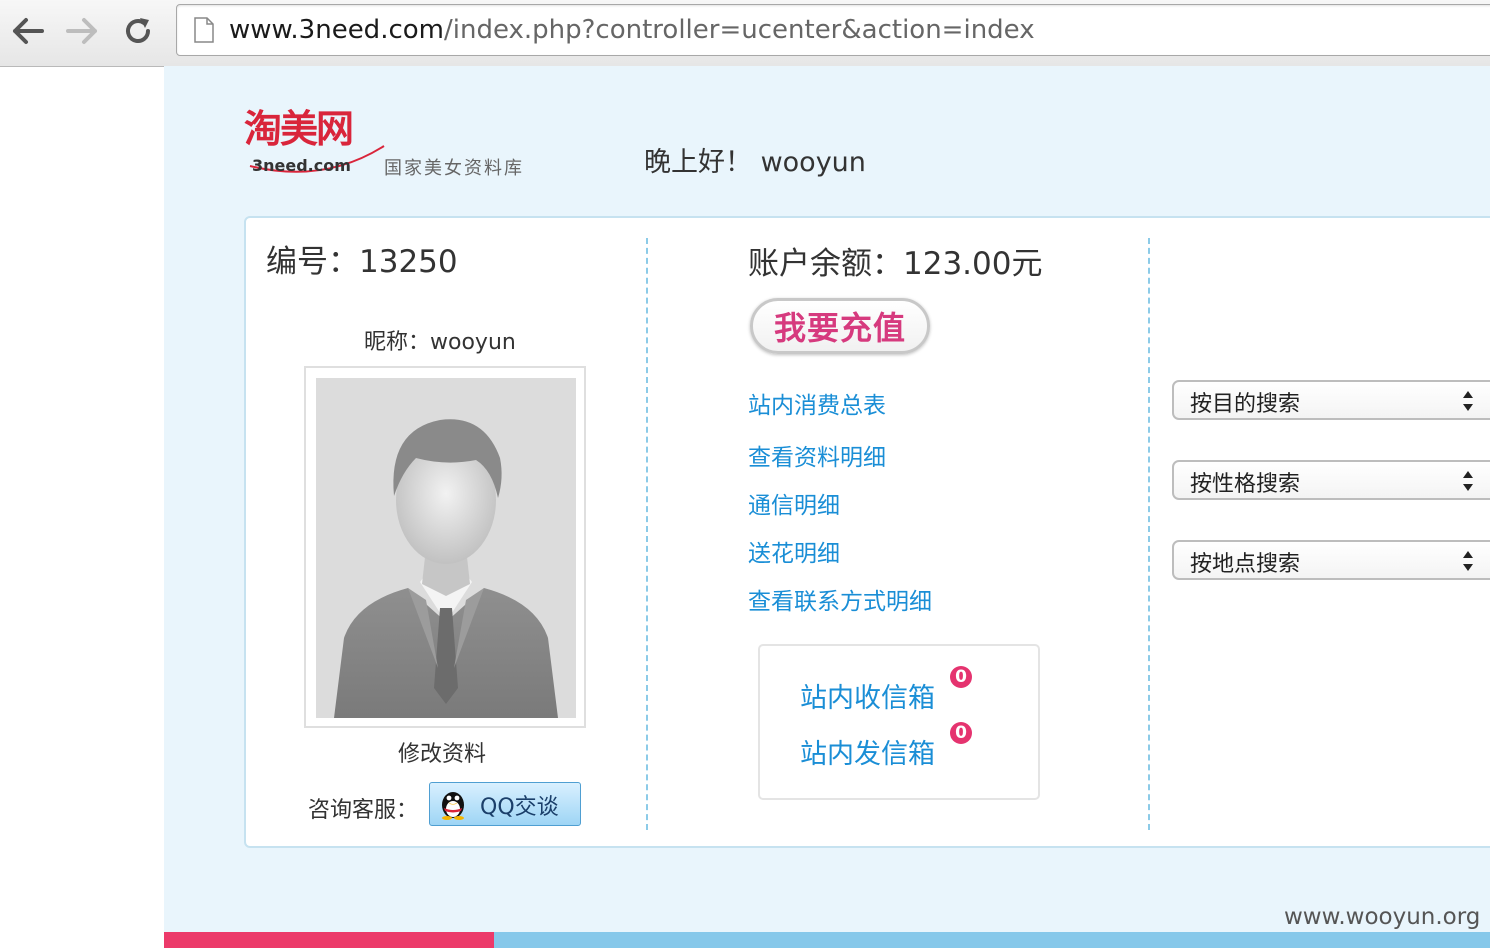 This screenshot has width=1490, height=948. Describe the element at coordinates (442, 752) in the screenshot. I see `edit-profile-link: 修改资料` at that location.